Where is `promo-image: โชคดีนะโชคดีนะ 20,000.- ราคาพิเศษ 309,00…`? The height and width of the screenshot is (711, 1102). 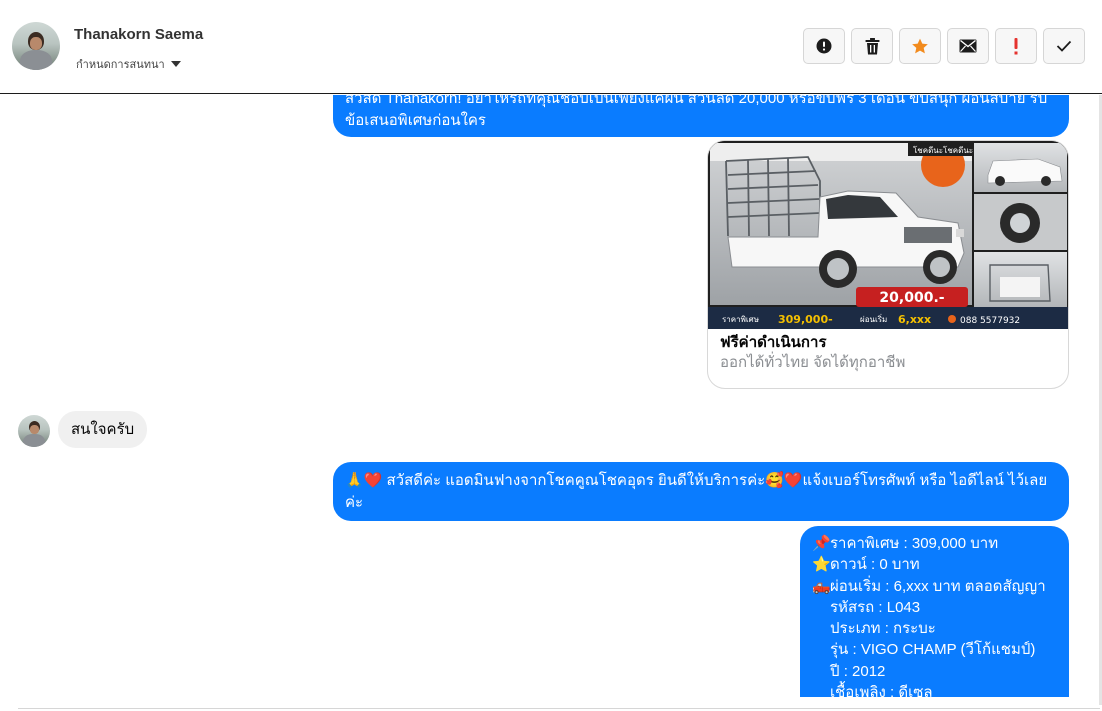
promo-image: โชคดีนะโชคดีนะ 20,000.- ราคาพิเศษ 309,00… is located at coordinates (888, 235).